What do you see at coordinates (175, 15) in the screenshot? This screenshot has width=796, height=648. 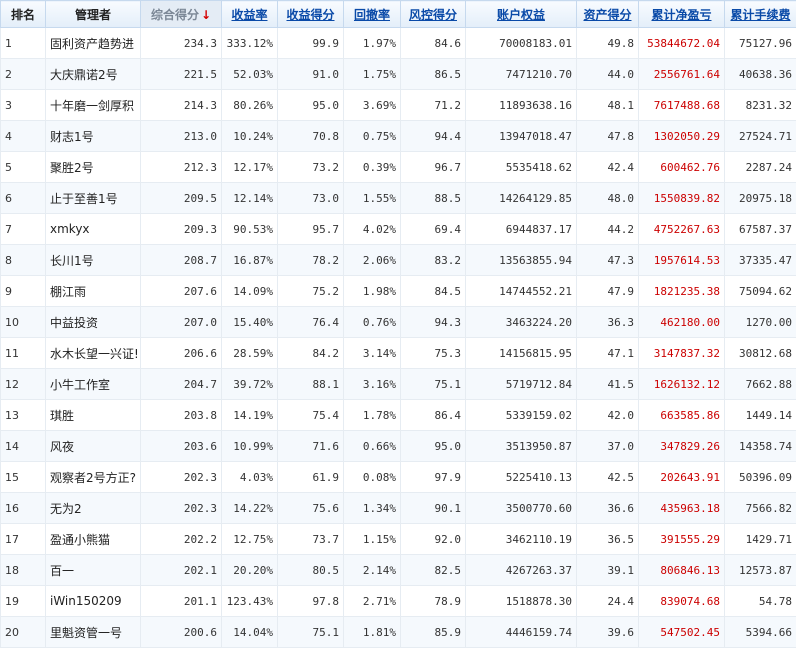 I see `header-composite-score-label: 综合得分` at bounding box center [175, 15].